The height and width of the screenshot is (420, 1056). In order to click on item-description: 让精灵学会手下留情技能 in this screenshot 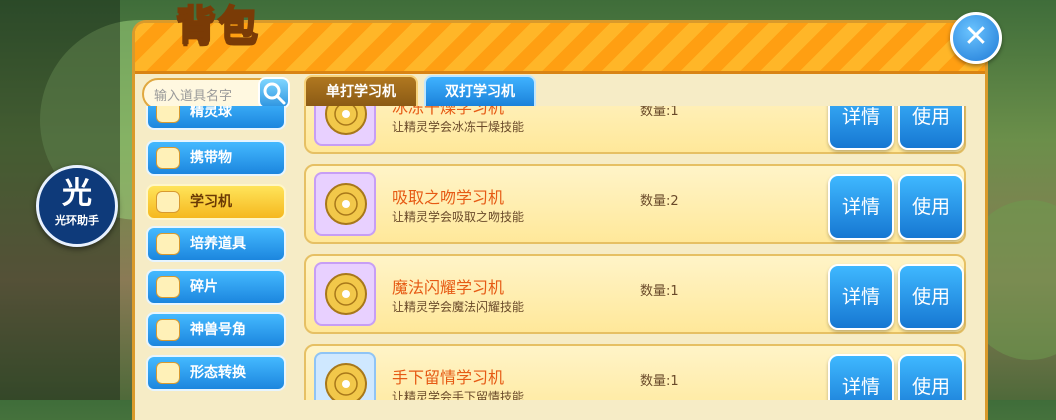, I will do `click(458, 395)`.